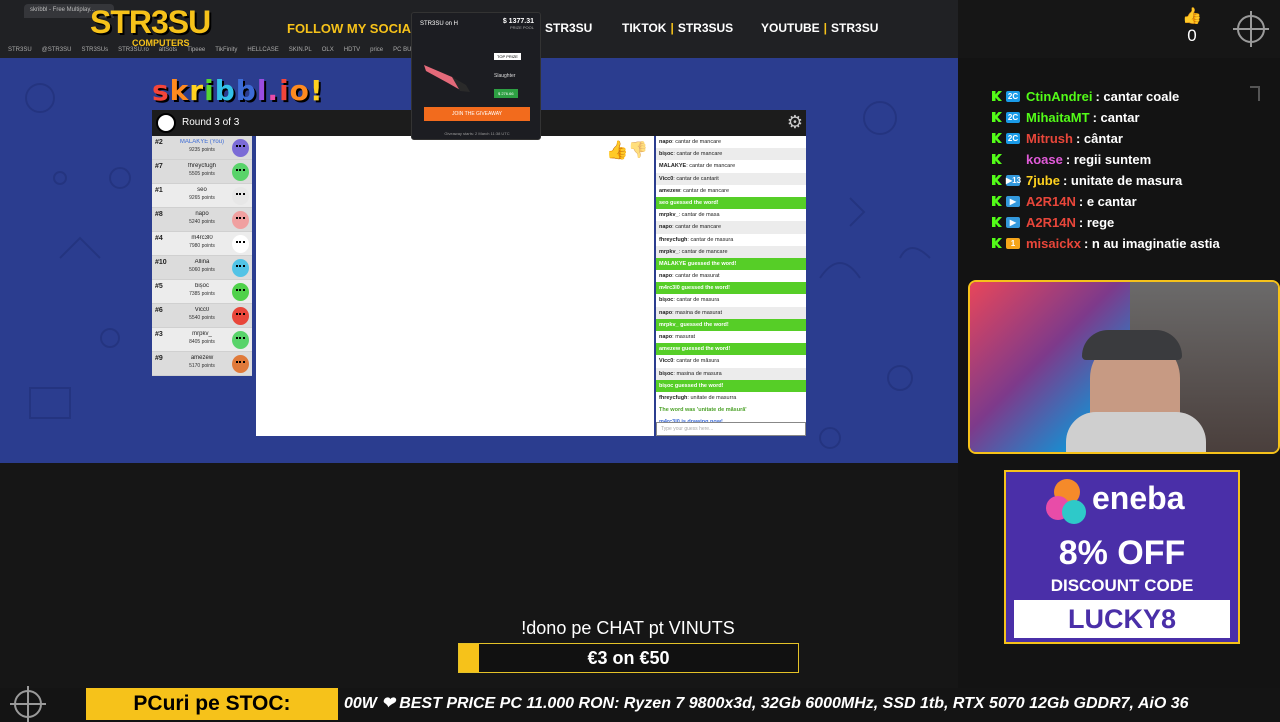 This screenshot has height=722, width=1280. I want to click on bookmark-item: @STR3SU, so click(57, 50).